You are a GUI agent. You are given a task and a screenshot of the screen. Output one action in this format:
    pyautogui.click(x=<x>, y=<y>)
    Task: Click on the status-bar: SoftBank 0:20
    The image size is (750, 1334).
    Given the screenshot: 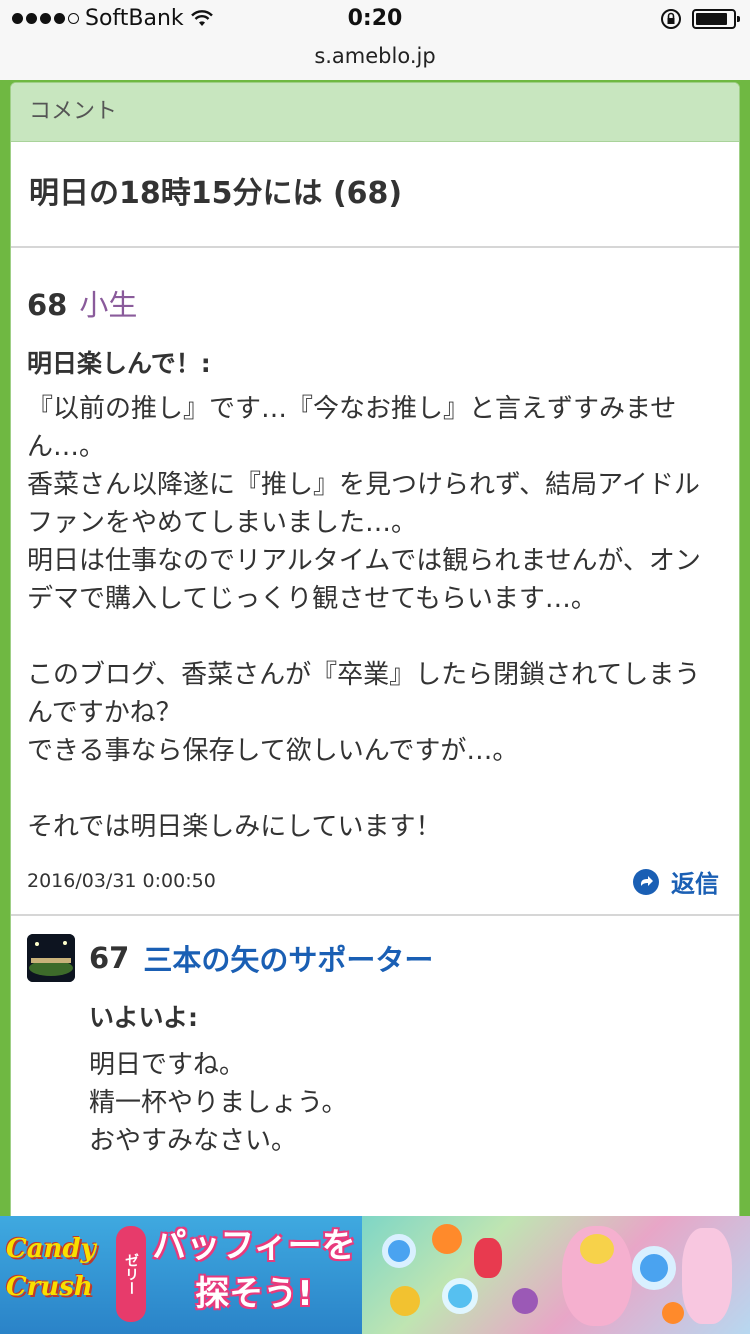 What is the action you would take?
    pyautogui.click(x=375, y=21)
    